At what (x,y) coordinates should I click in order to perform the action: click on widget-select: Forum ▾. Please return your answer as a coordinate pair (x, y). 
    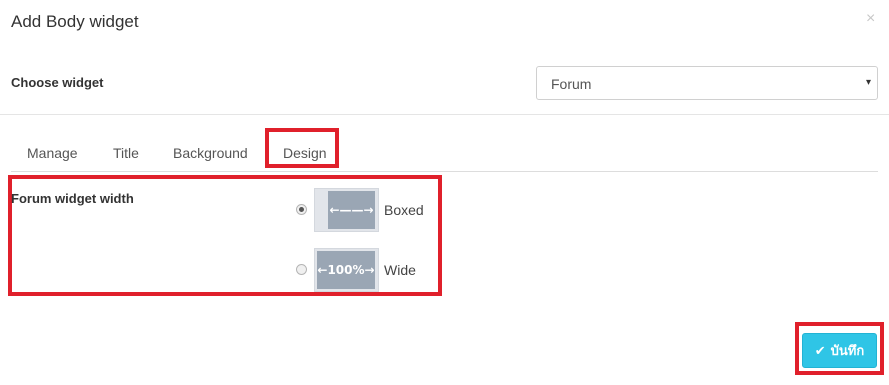
    Looking at the image, I should click on (707, 83).